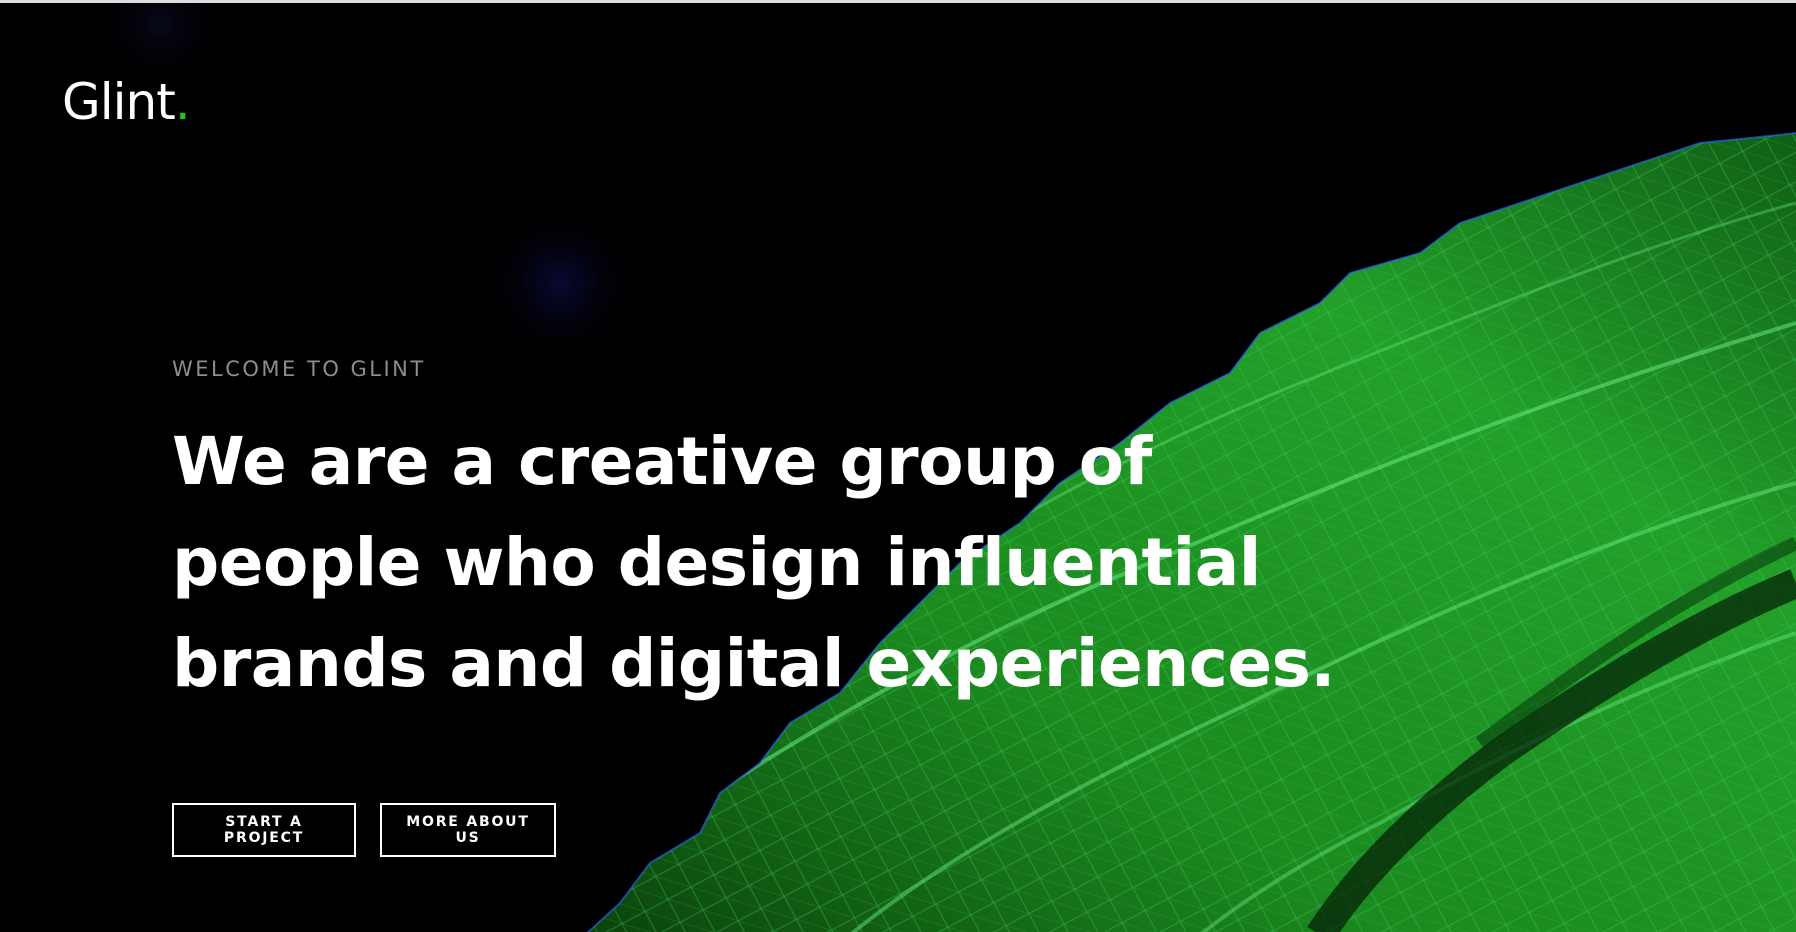 This screenshot has height=932, width=1796. I want to click on start-project-button: START A PROJECT, so click(264, 830).